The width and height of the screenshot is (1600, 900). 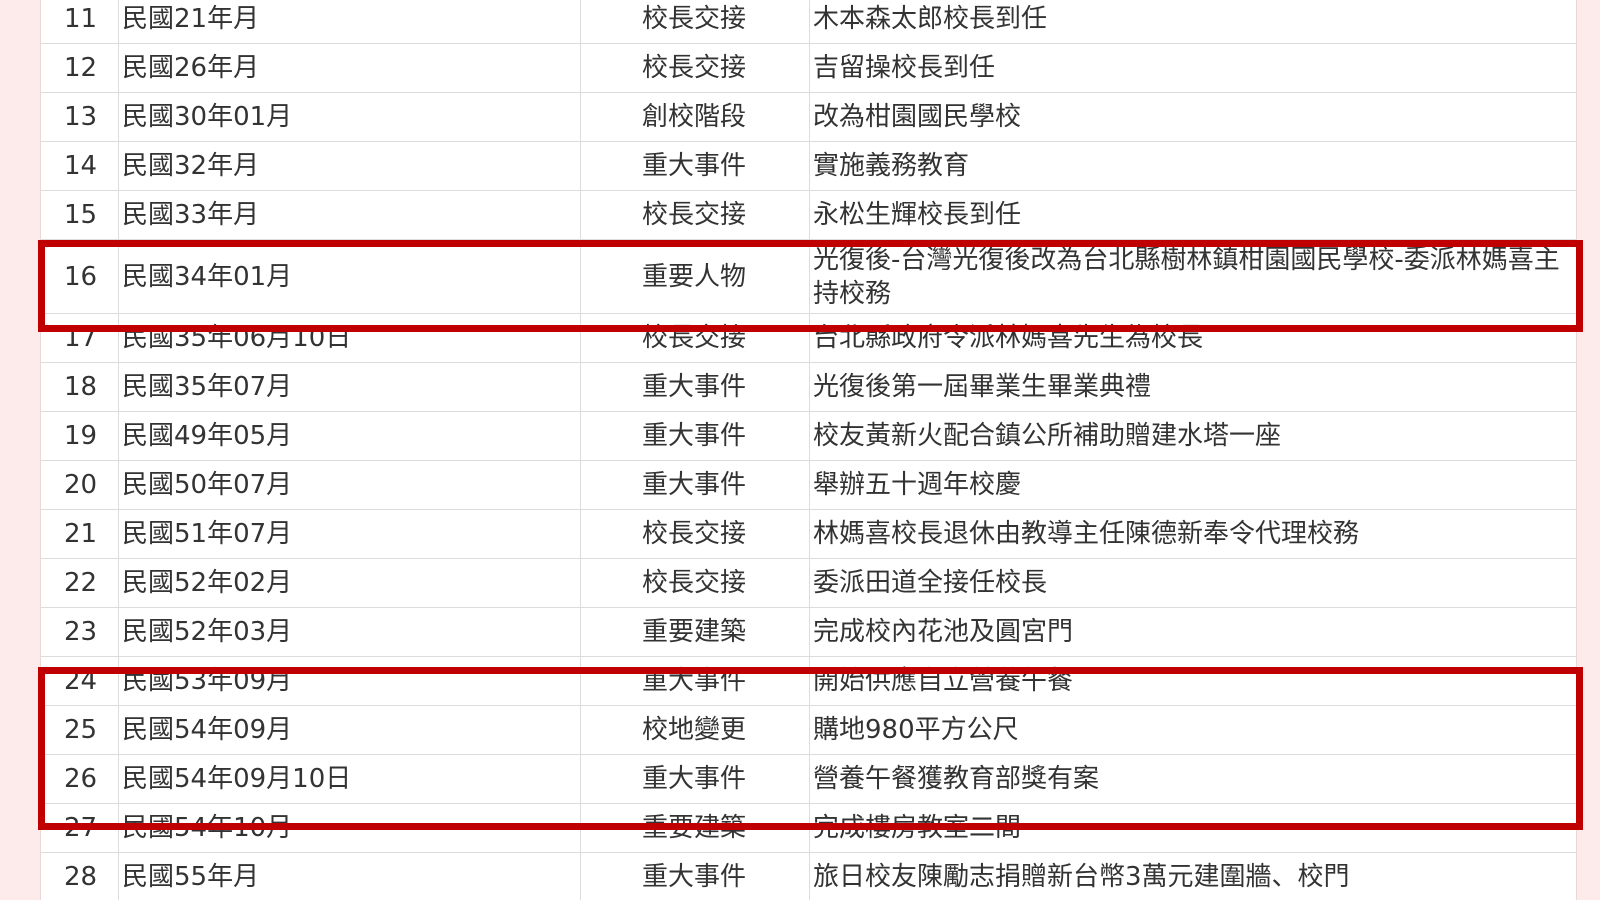 I want to click on row-description-text: 旅日校友陳勵志捐贈新台幣3萬元建圍牆、校門, so click(x=1081, y=877).